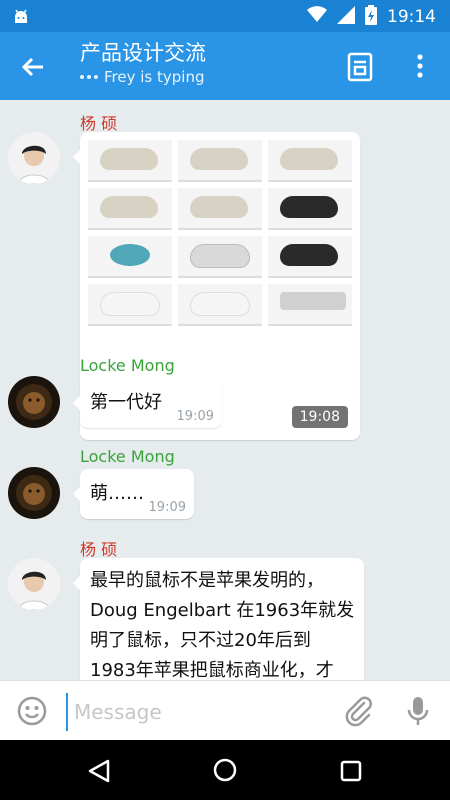 This screenshot has width=450, height=800. I want to click on message-bubble: 第一代好 19:09, so click(147, 403).